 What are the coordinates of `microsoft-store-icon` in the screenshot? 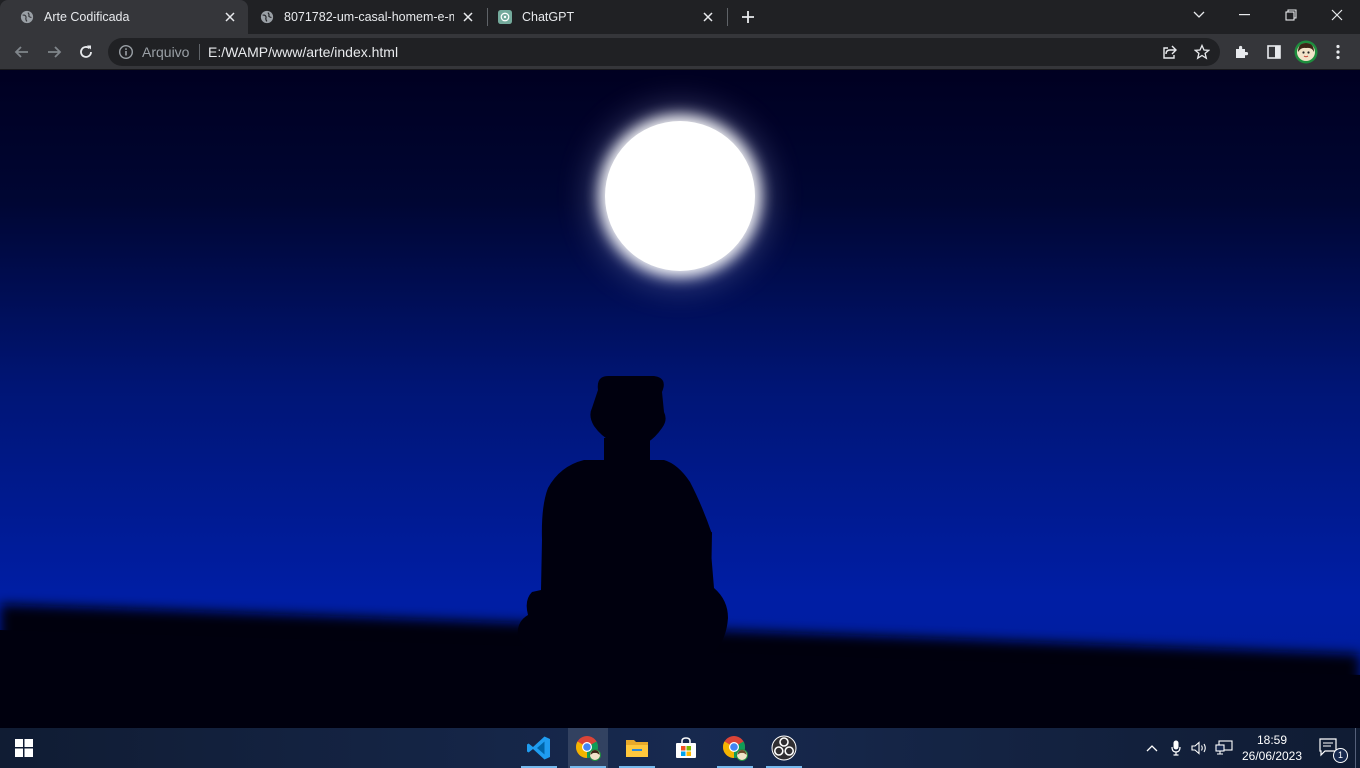 It's located at (686, 747).